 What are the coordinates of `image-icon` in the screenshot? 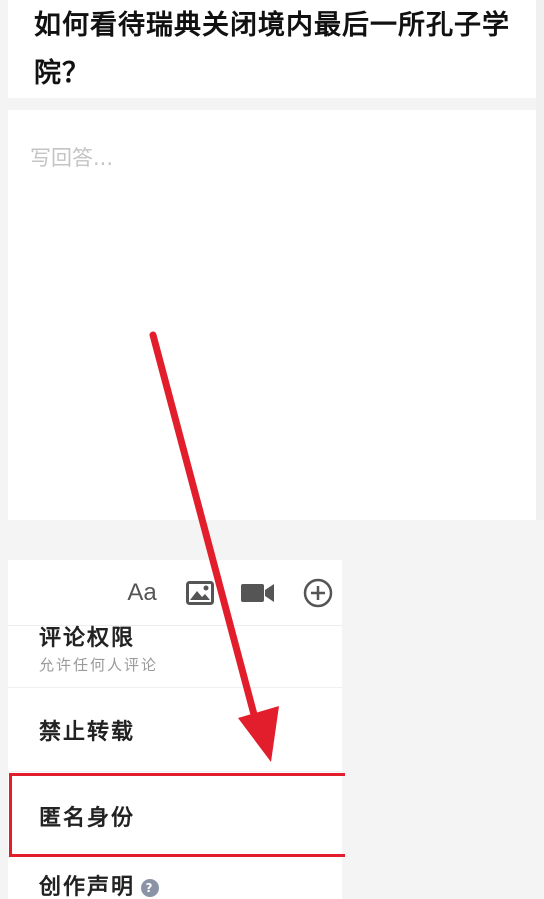 It's located at (200, 593).